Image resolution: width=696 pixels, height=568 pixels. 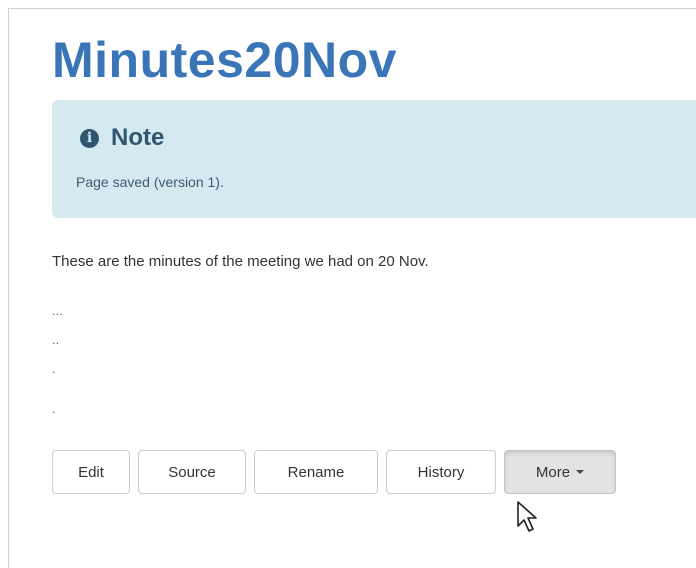 What do you see at coordinates (553, 472) in the screenshot?
I see `more-button-label: More` at bounding box center [553, 472].